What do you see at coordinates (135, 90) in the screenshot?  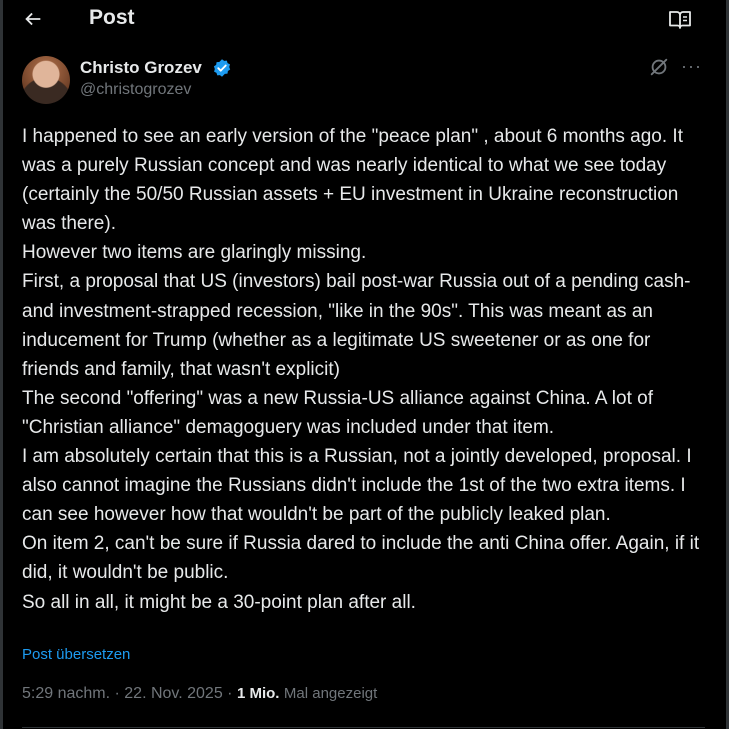 I see `author-handle: @christogrozev` at bounding box center [135, 90].